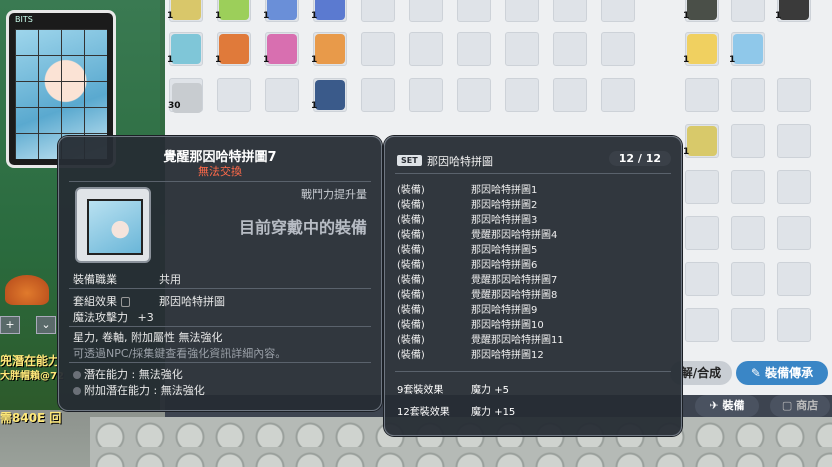 This screenshot has width=832, height=467. What do you see at coordinates (113, 225) in the screenshot?
I see `item-icon-box` at bounding box center [113, 225].